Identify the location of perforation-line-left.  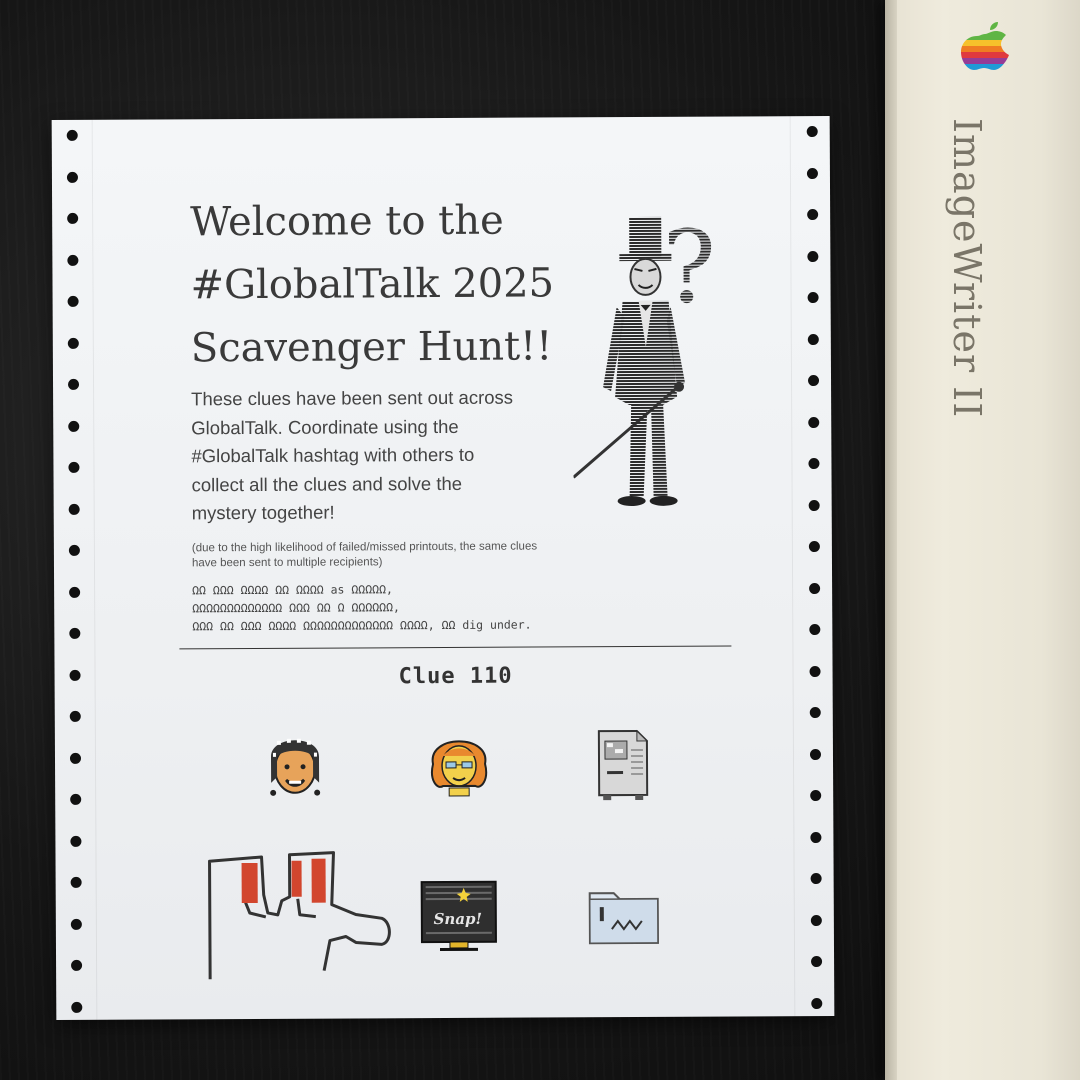
(94, 569).